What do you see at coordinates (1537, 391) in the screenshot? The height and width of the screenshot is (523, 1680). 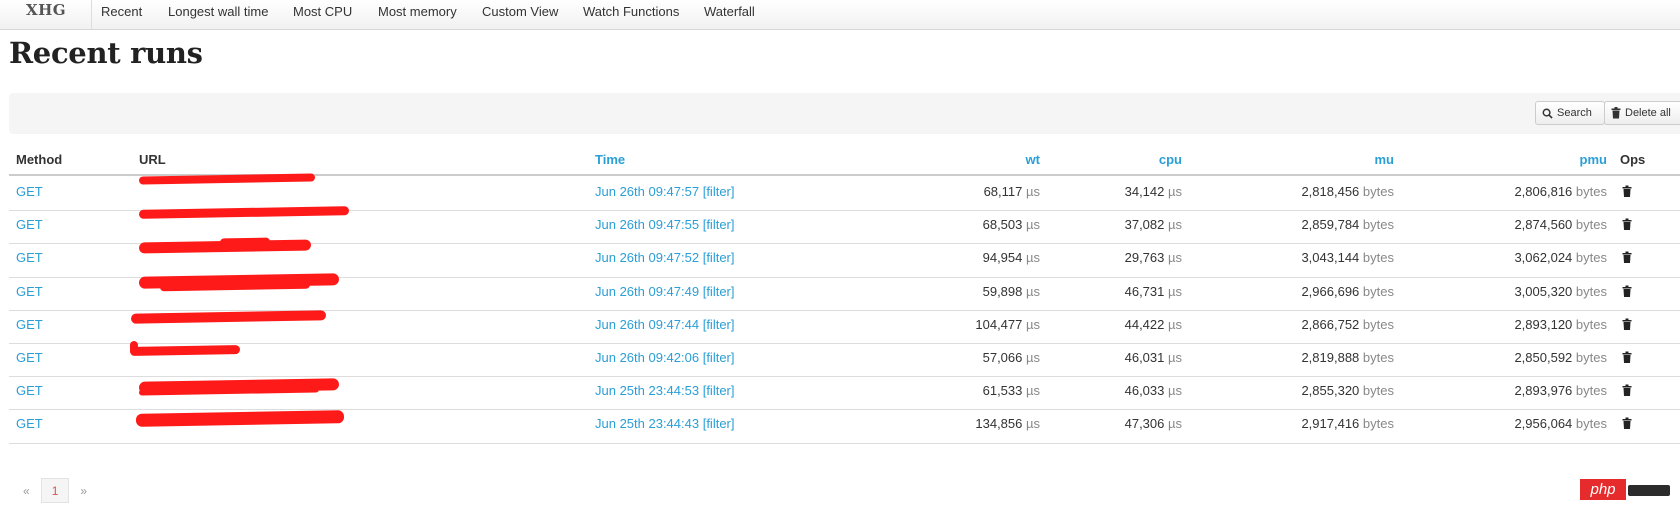 I see `pmu-value-cell: 2,893,976 bytes` at bounding box center [1537, 391].